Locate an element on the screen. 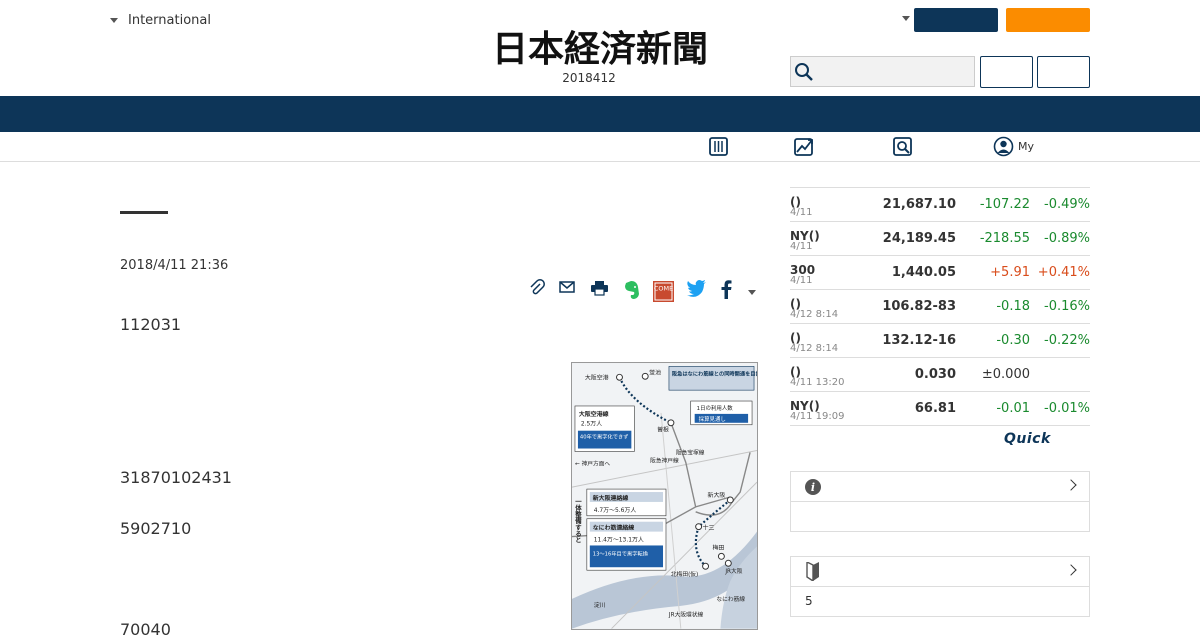 Image resolution: width=1200 pixels, height=639 pixels. market-value: 106.82-83 is located at coordinates (919, 306).